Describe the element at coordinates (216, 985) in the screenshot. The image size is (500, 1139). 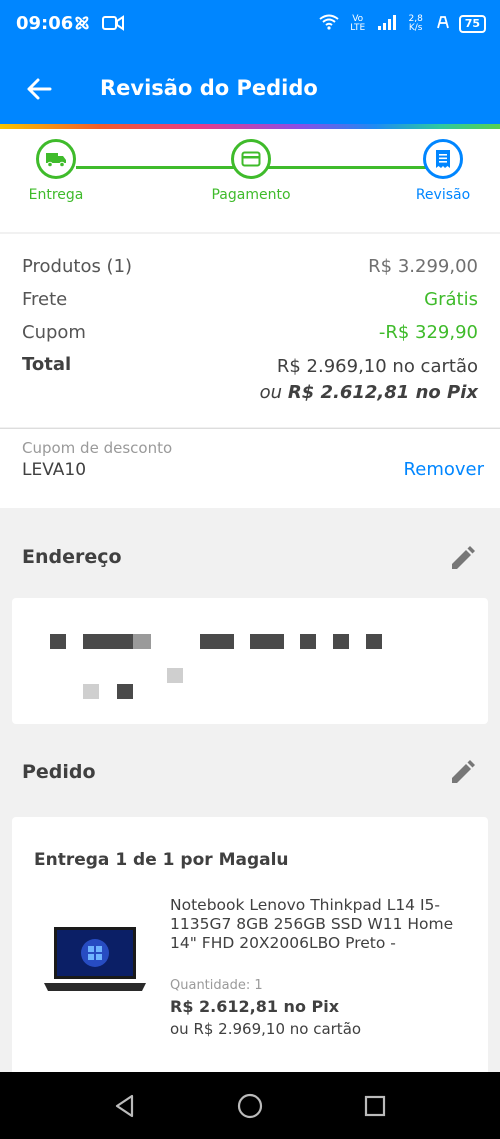
I see `product-quantity: Quantidade: 1` at that location.